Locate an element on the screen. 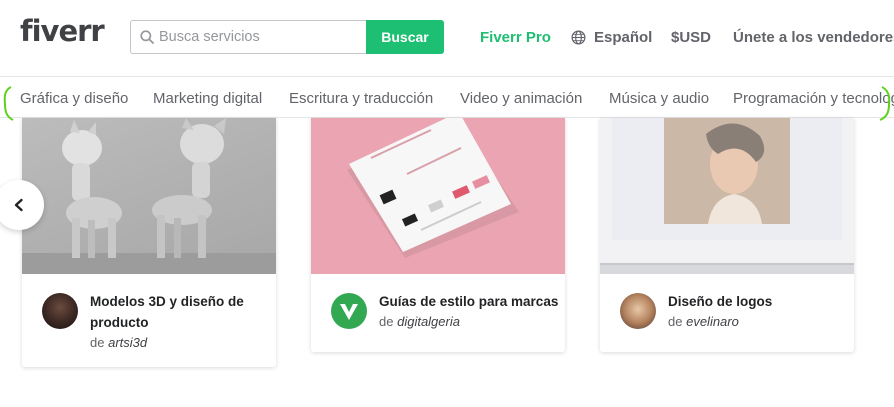 This screenshot has height=407, width=894. seller-name: evelinaro is located at coordinates (712, 321).